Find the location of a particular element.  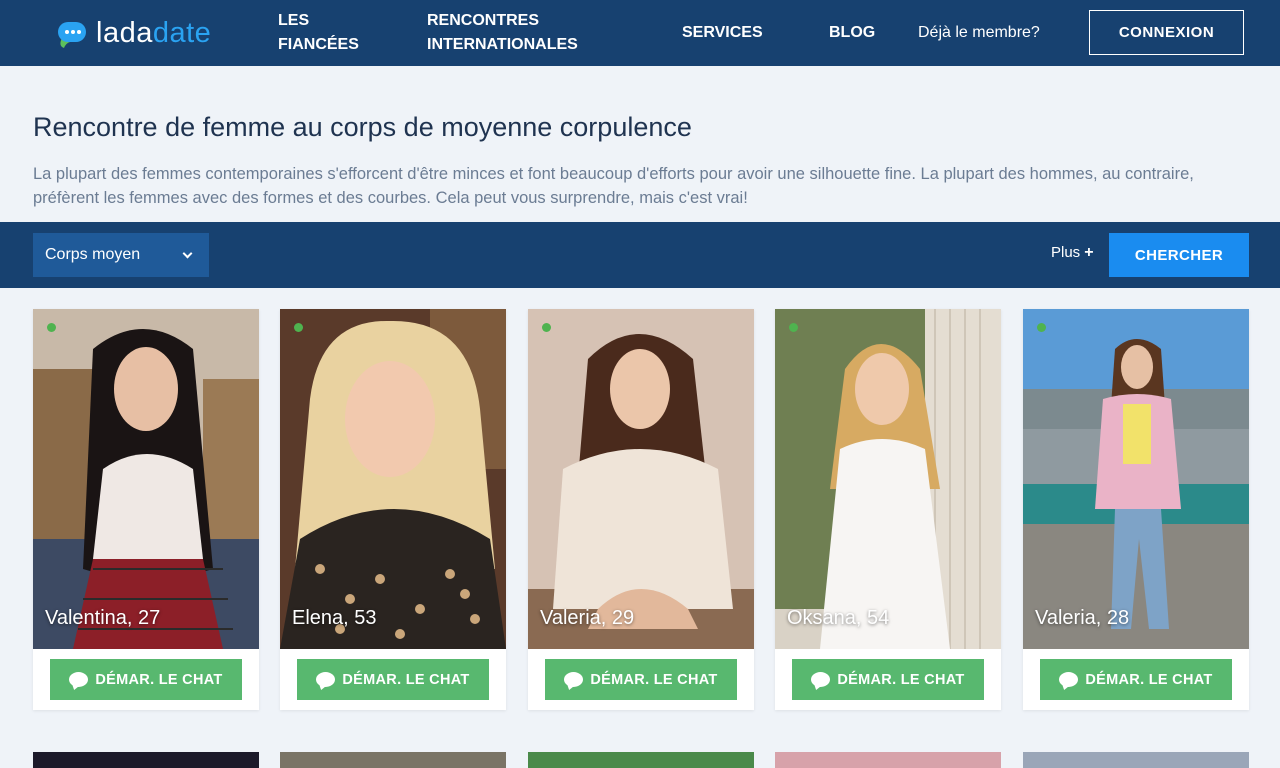

more-filters-toggle: Plus + is located at coordinates (1072, 253).